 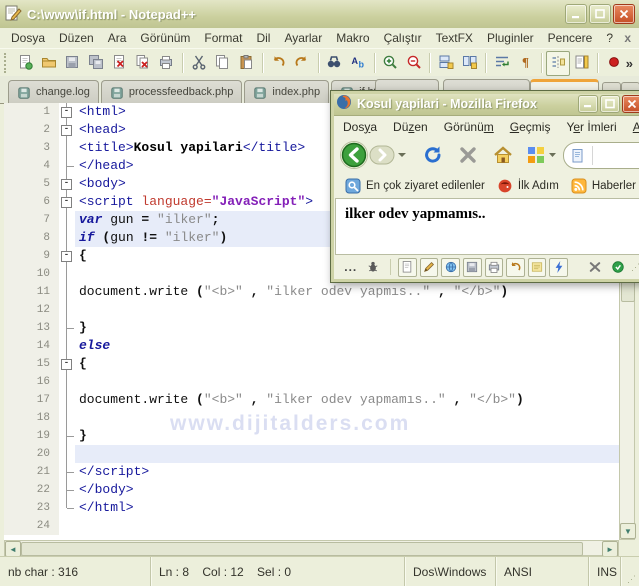 I want to click on npp-resize-grip: ⋰, so click(x=630, y=571).